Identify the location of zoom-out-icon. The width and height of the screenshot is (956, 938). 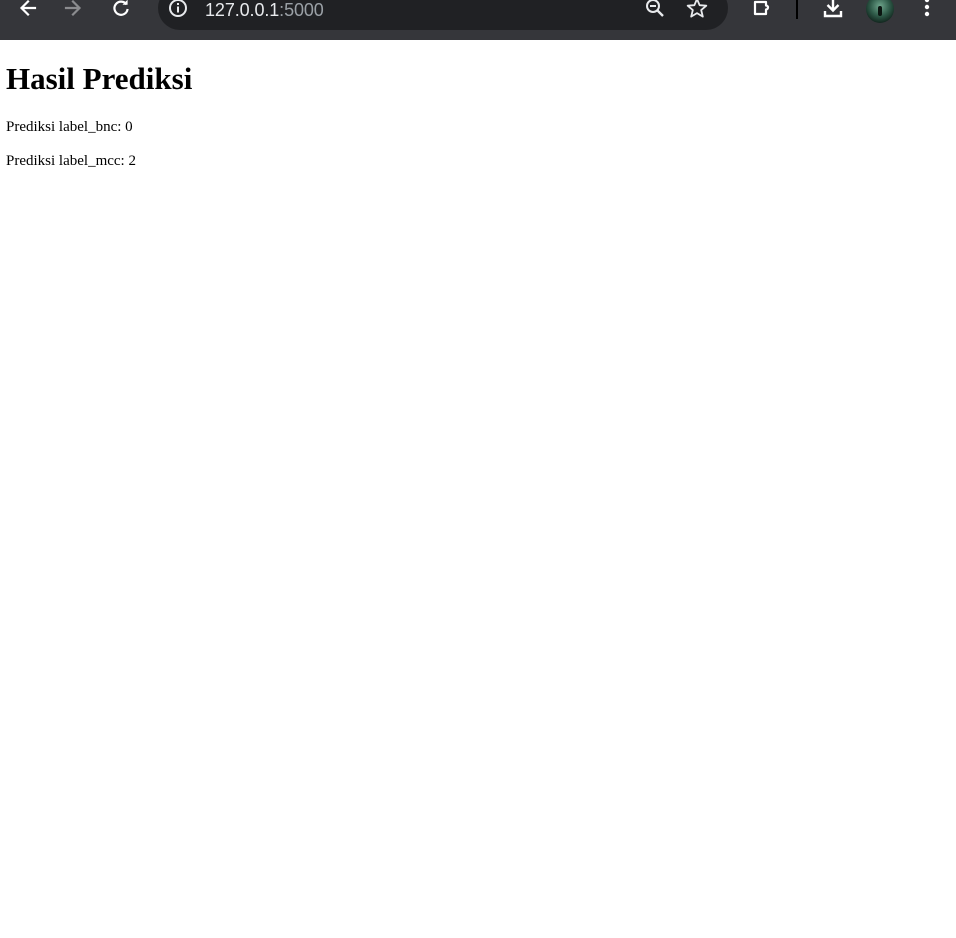
(655, 8).